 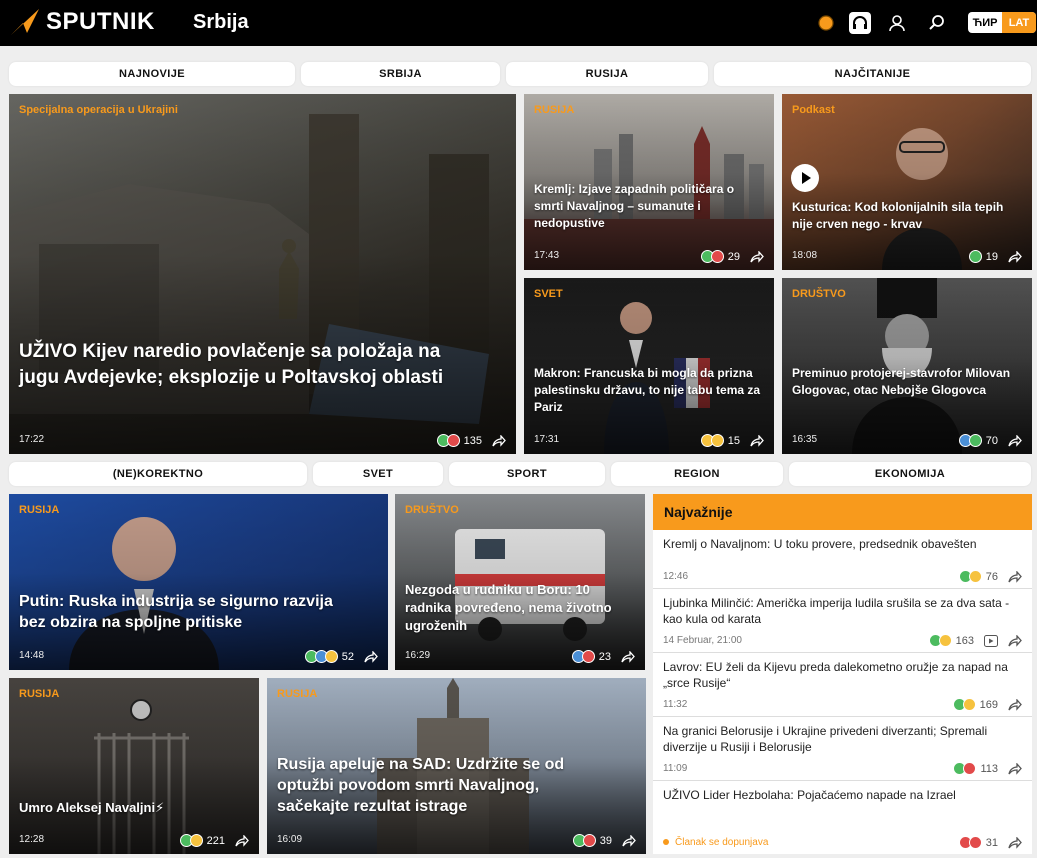 I want to click on language-switch: ЋИР LAT, so click(x=1002, y=22).